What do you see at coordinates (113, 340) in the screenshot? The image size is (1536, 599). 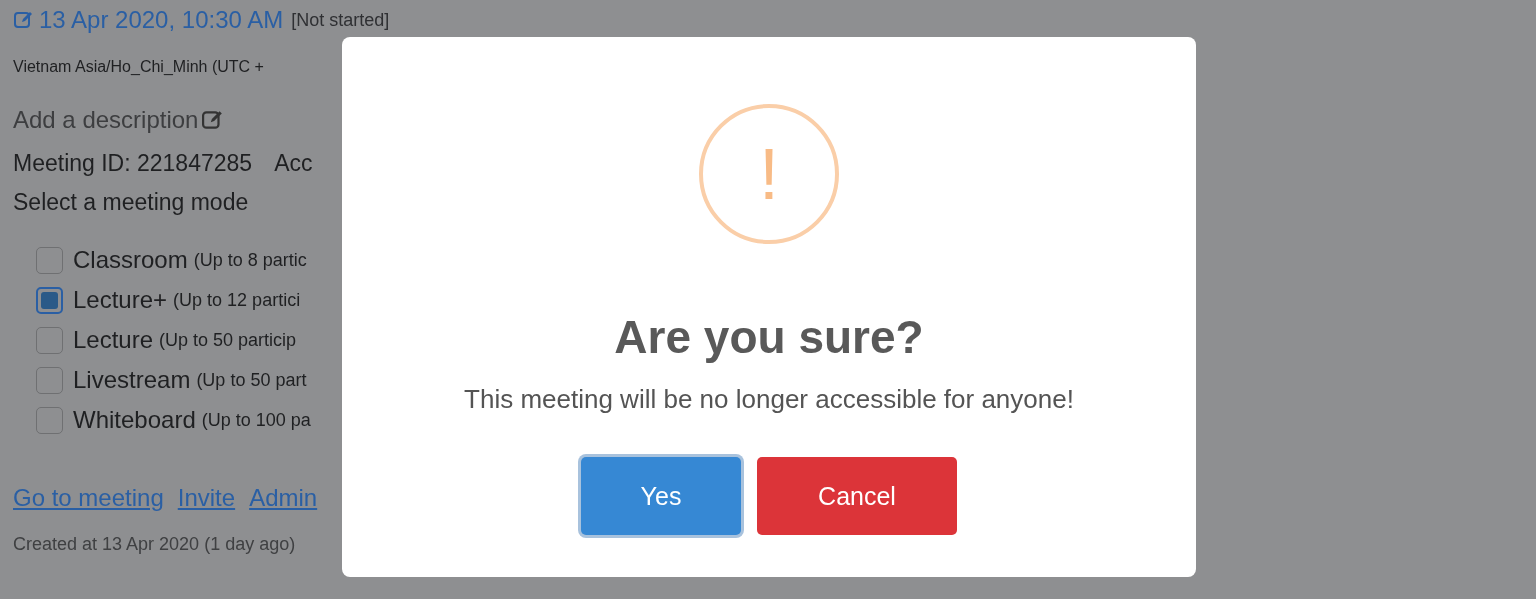 I see `mode-label: Lecture` at bounding box center [113, 340].